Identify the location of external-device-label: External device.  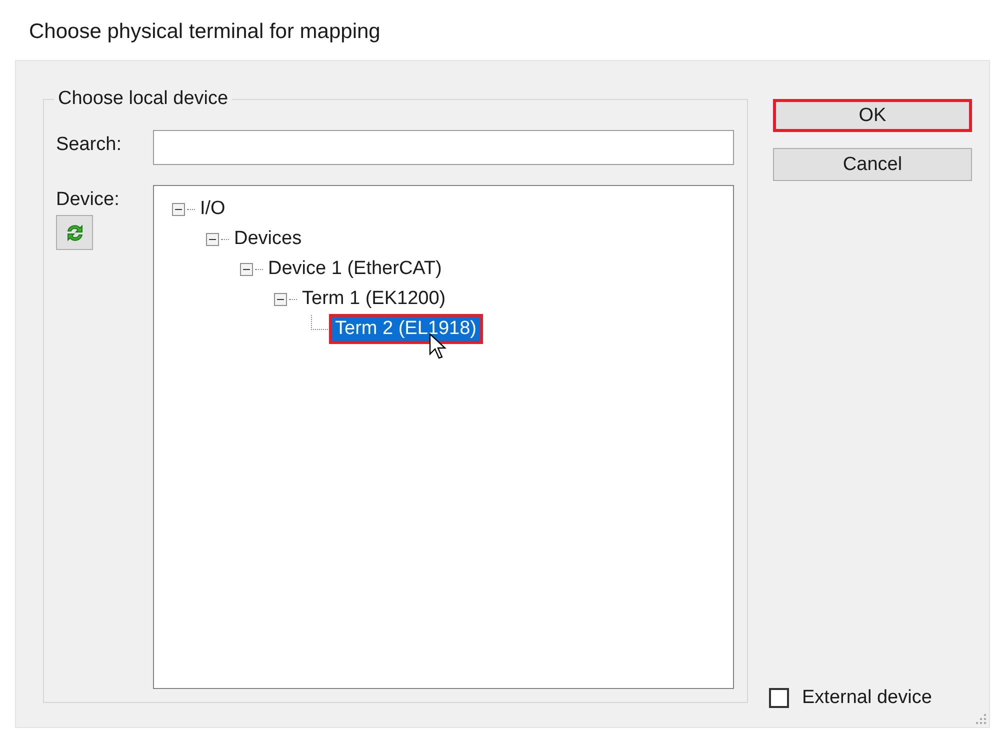
(867, 698).